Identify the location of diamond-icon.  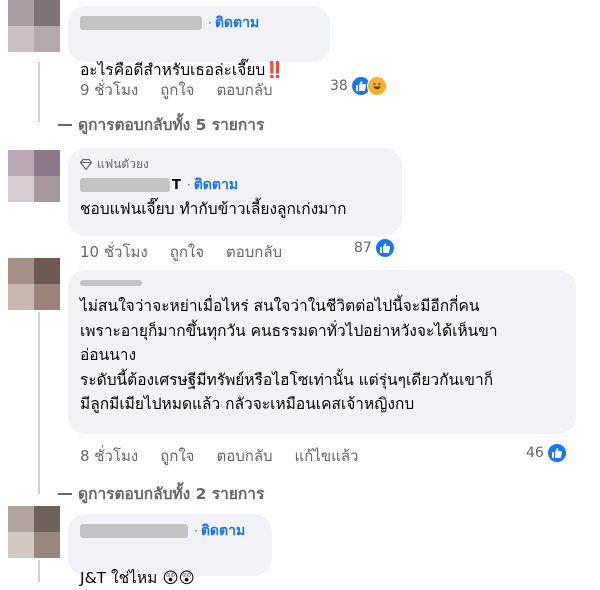
(86, 164).